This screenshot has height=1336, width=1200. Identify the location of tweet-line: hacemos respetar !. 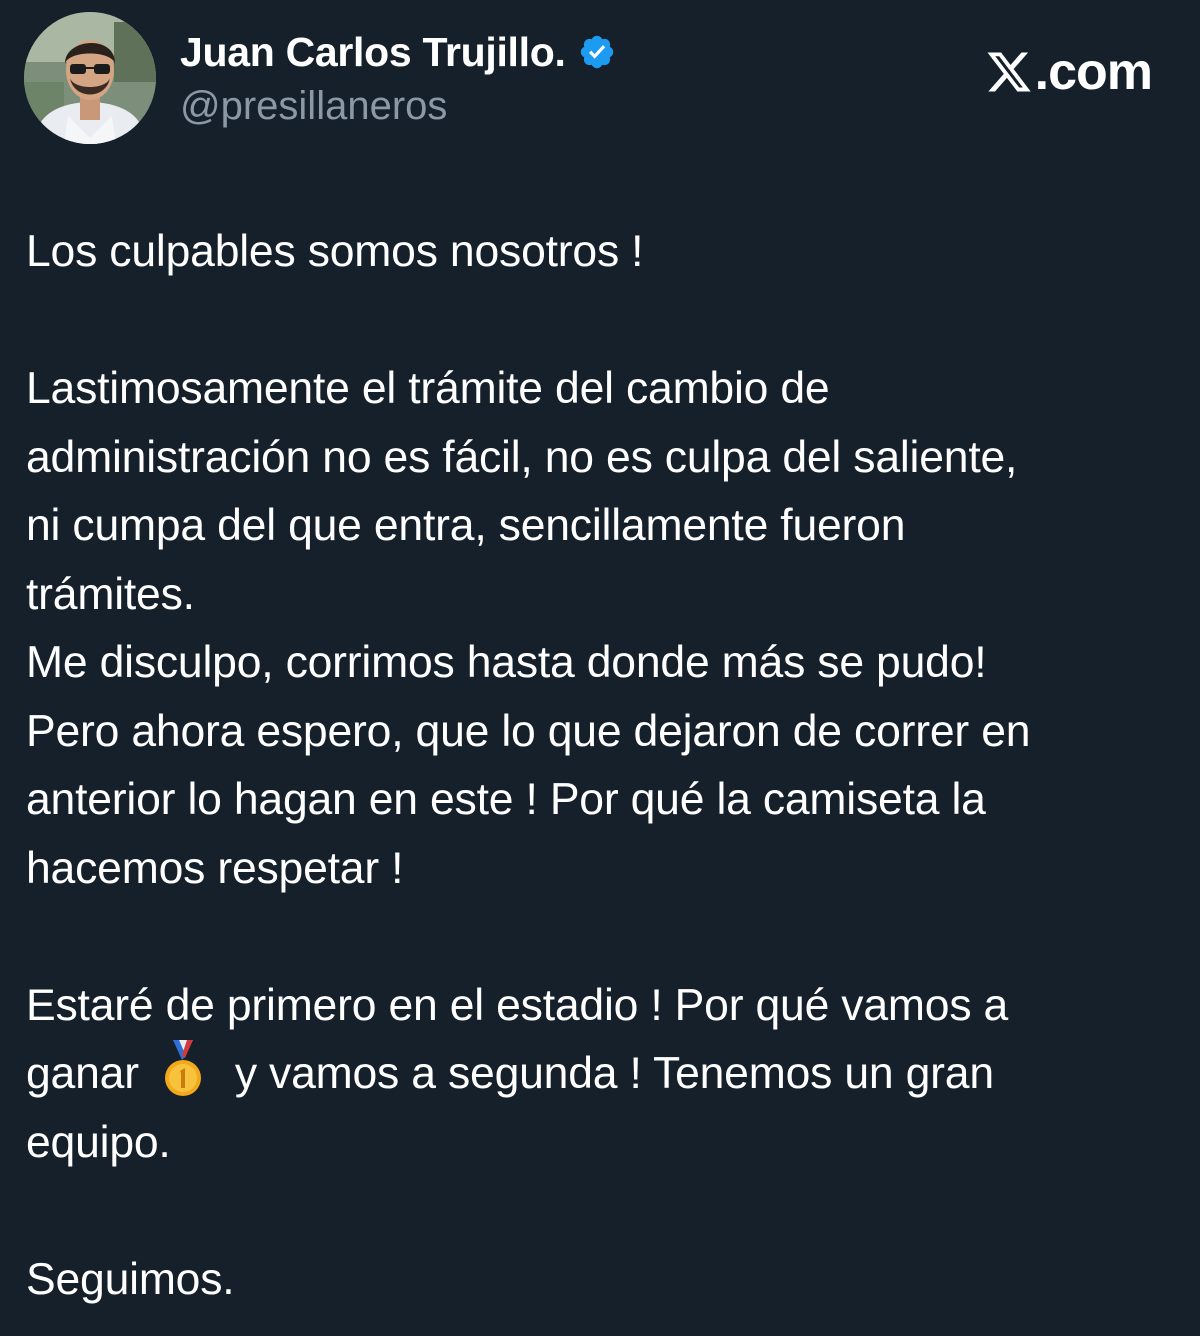
(215, 868).